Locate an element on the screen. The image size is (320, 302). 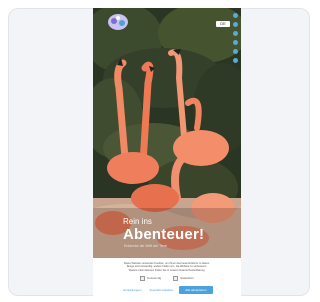
calendar-icon is located at coordinates (235, 51).